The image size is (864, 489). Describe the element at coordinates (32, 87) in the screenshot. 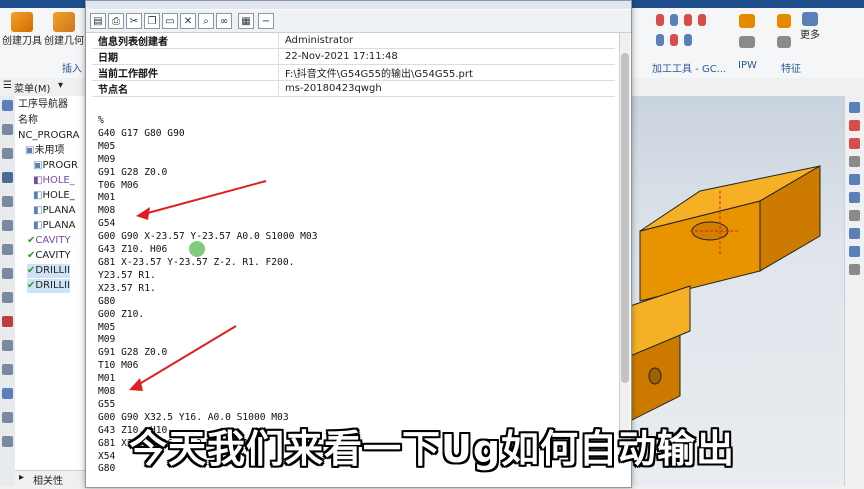

I see `menu-button: 菜单(M)` at that location.